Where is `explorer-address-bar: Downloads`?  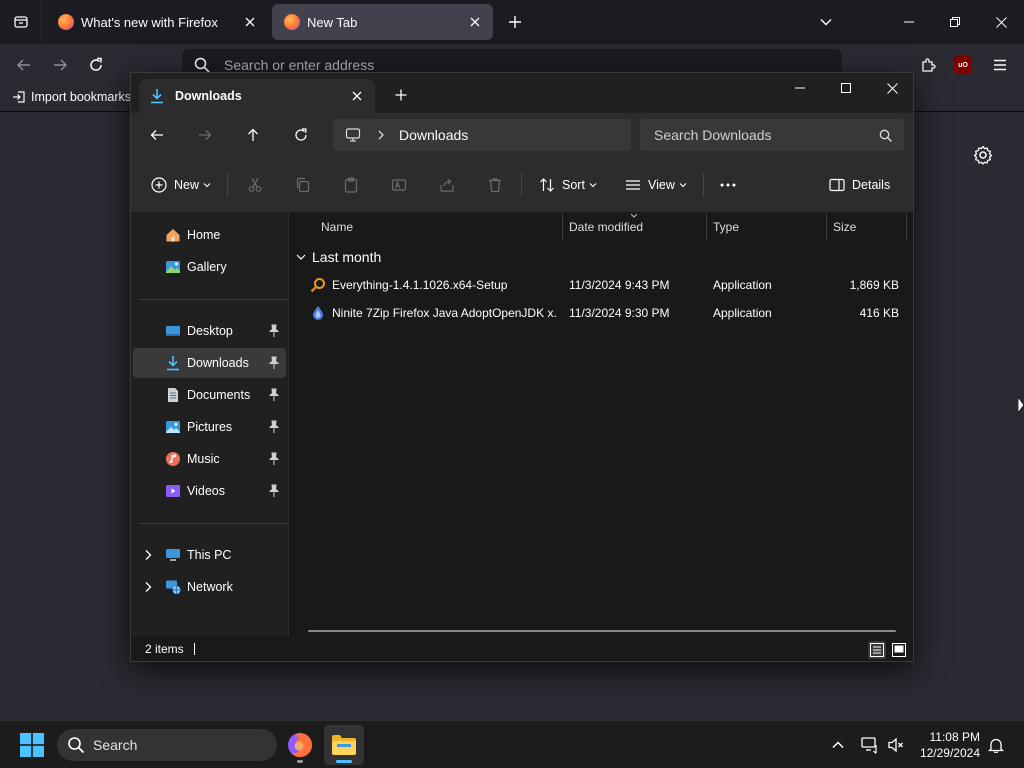
explorer-address-bar: Downloads is located at coordinates (482, 135).